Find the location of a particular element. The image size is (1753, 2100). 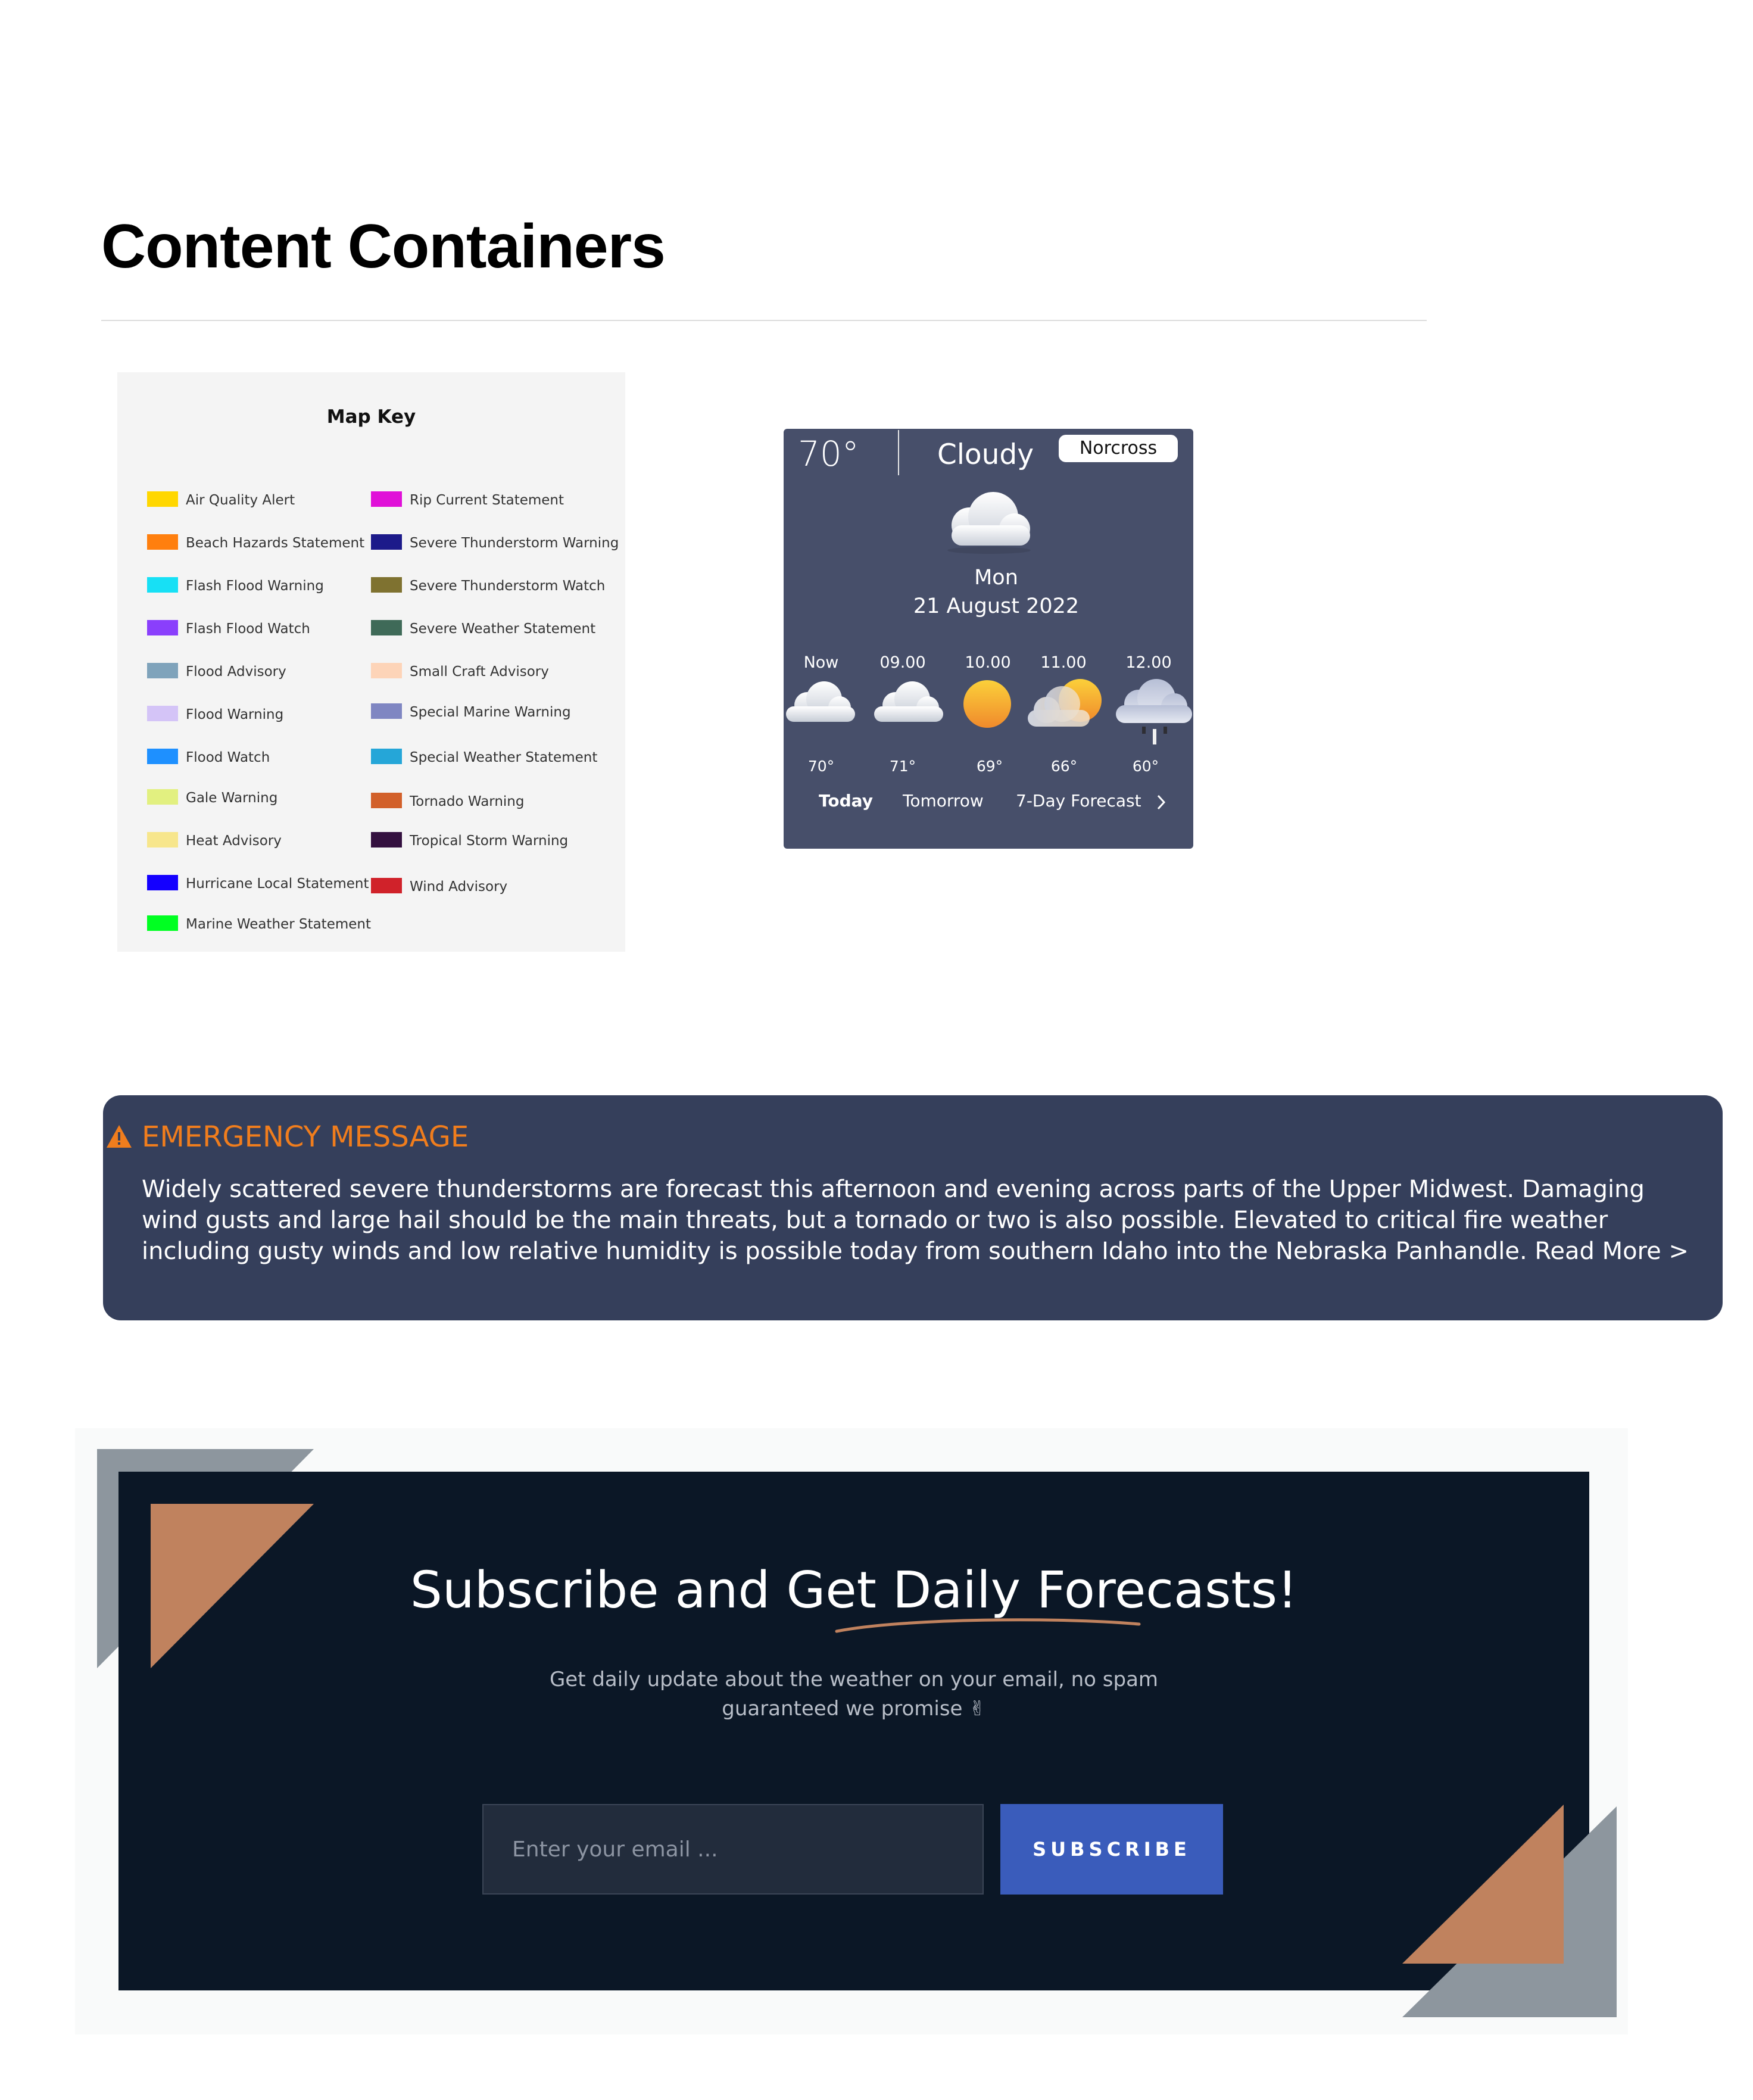

map-key-label: Special Marine Warning is located at coordinates (490, 713).